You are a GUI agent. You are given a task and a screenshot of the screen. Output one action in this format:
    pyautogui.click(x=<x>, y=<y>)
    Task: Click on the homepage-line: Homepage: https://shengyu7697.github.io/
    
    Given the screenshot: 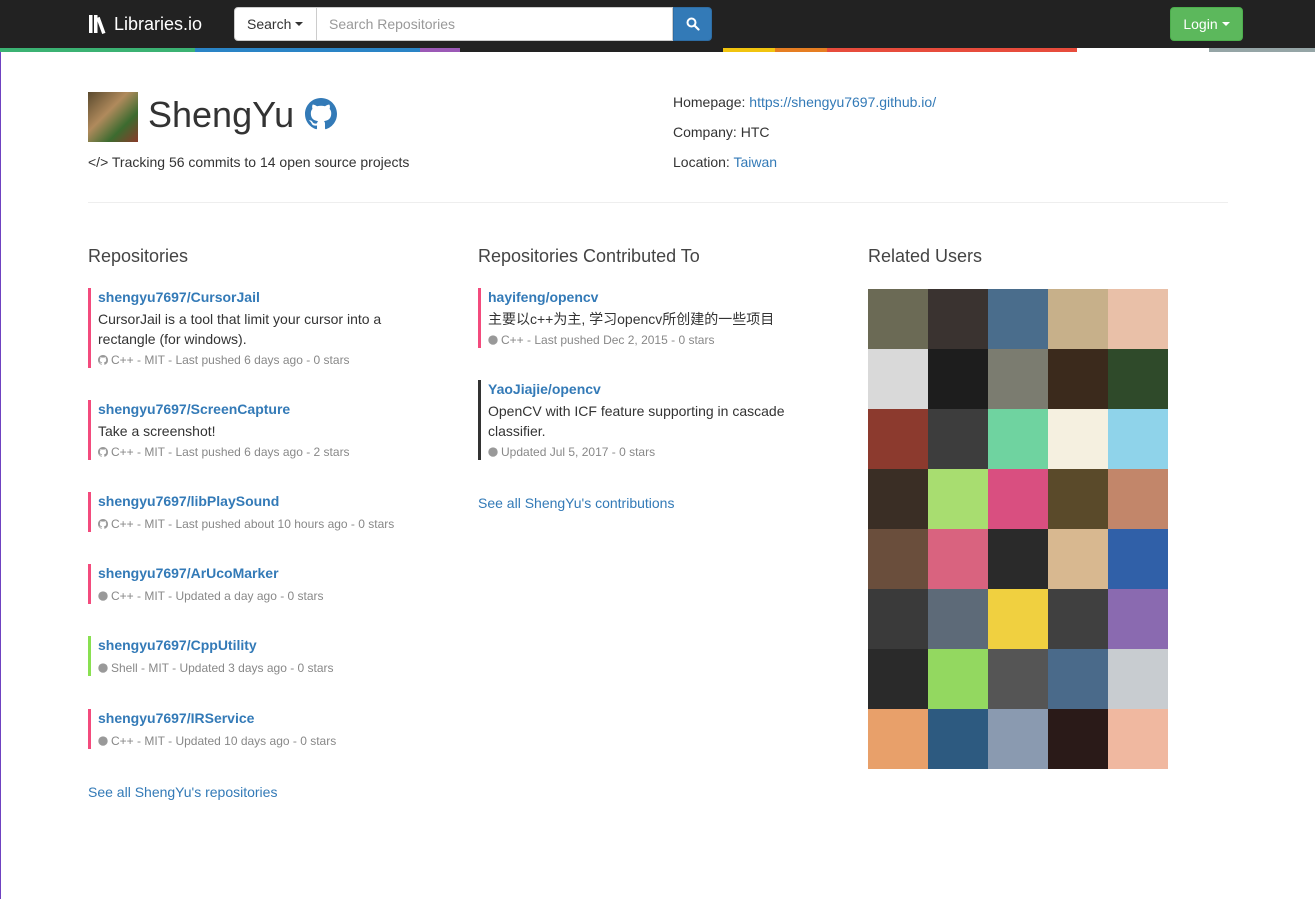 What is the action you would take?
    pyautogui.click(x=804, y=102)
    